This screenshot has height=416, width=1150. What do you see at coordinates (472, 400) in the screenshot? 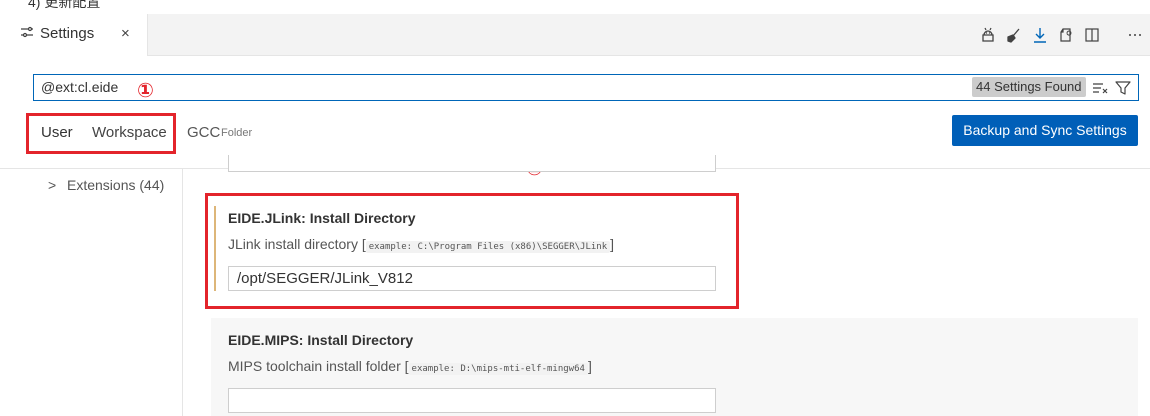
I see `mips-directory-input` at bounding box center [472, 400].